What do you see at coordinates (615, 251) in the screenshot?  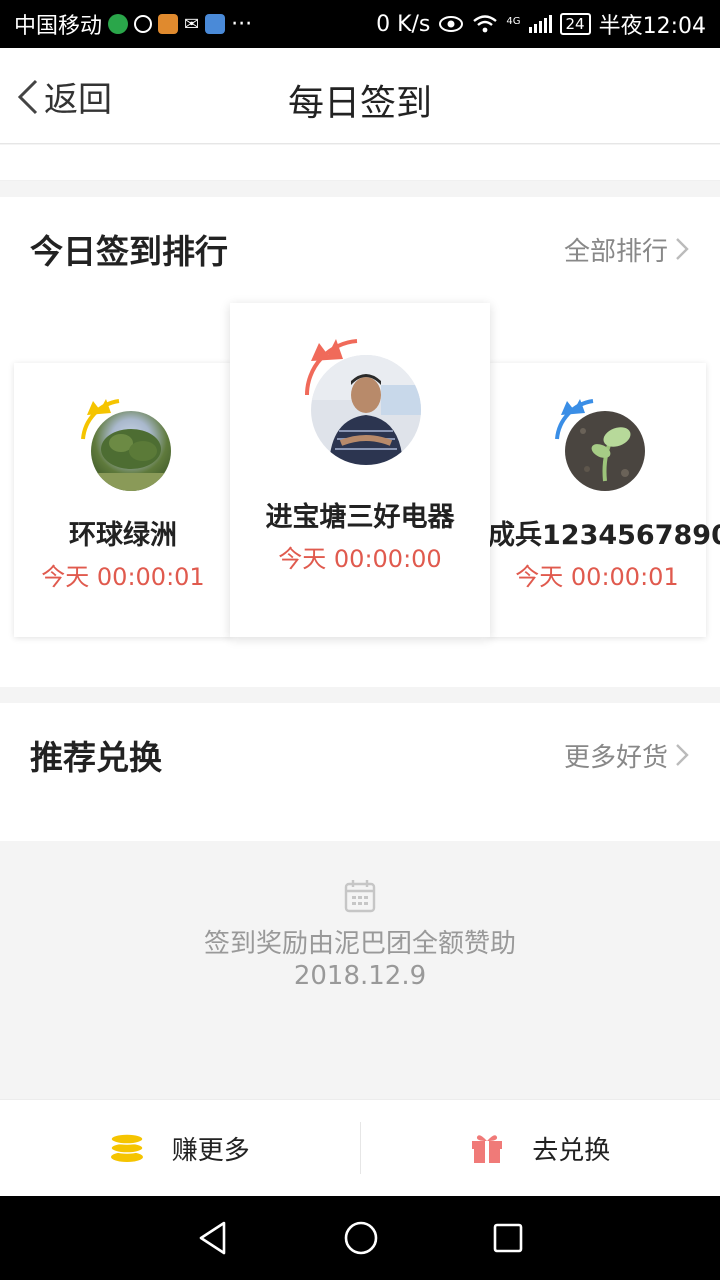 I see `all-ranking-label: 全部排行` at bounding box center [615, 251].